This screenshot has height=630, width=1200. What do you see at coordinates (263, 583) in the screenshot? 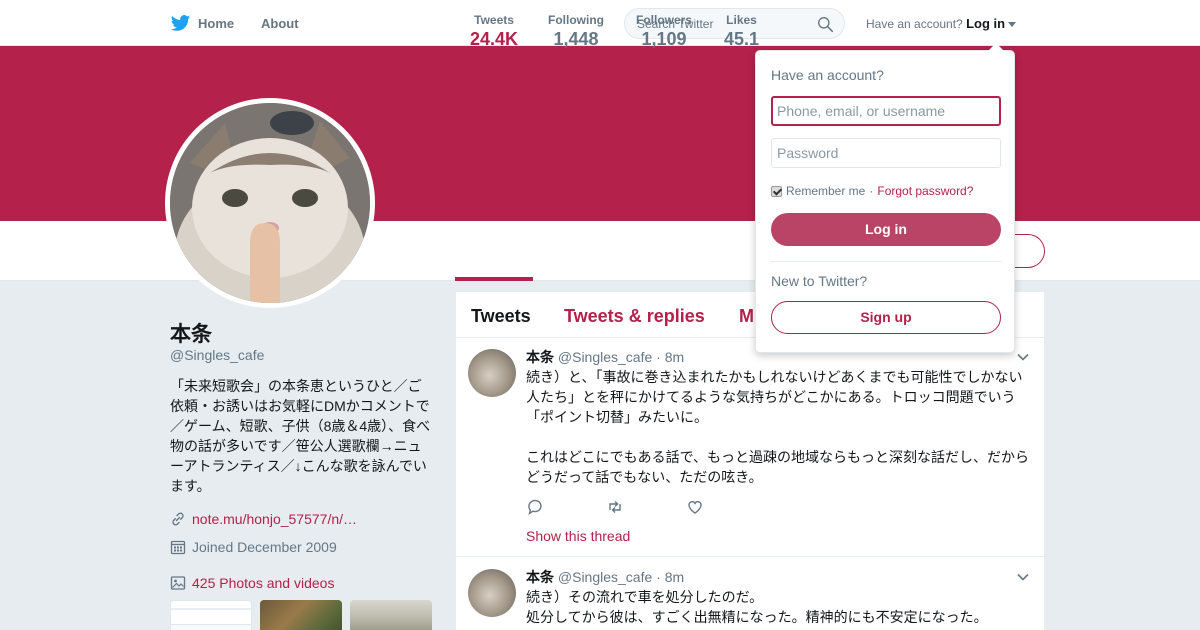
I see `photos-videos-link: 425 Photos and videos` at bounding box center [263, 583].